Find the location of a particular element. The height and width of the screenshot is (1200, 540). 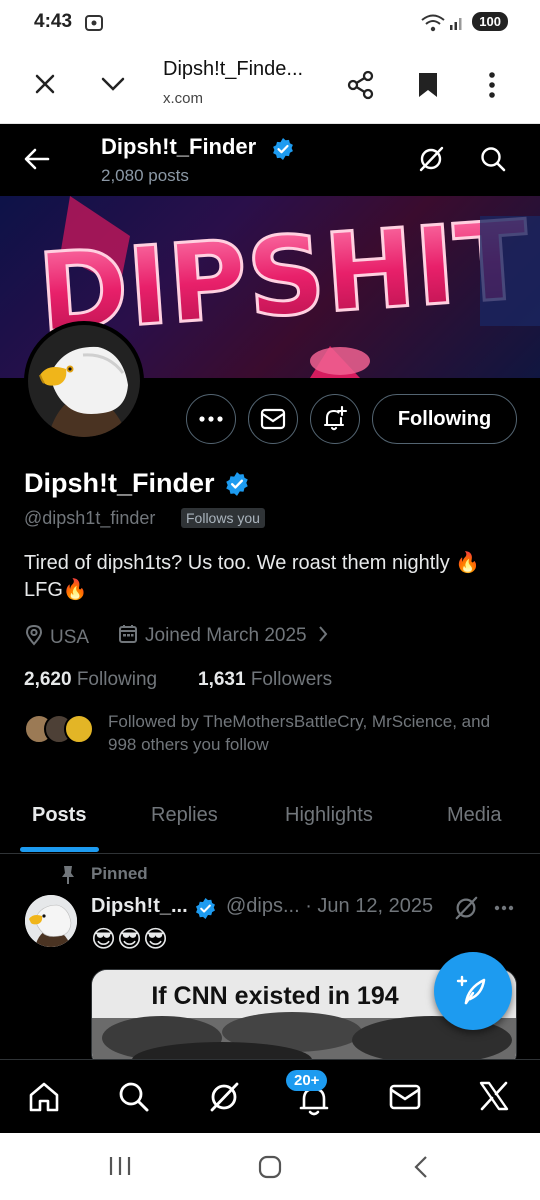

signal-icon is located at coordinates (457, 22).